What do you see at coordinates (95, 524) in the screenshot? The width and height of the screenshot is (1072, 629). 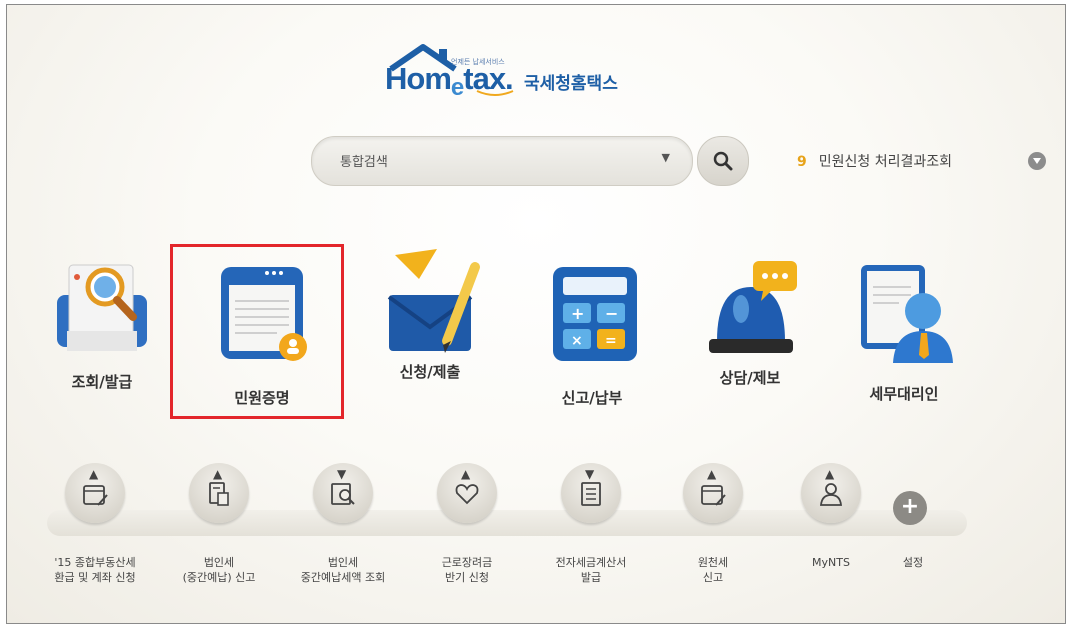 I see `quick-item-property-tax-refund: ▲ '15 종합부동산세 환급 및 계좌 신청` at bounding box center [95, 524].